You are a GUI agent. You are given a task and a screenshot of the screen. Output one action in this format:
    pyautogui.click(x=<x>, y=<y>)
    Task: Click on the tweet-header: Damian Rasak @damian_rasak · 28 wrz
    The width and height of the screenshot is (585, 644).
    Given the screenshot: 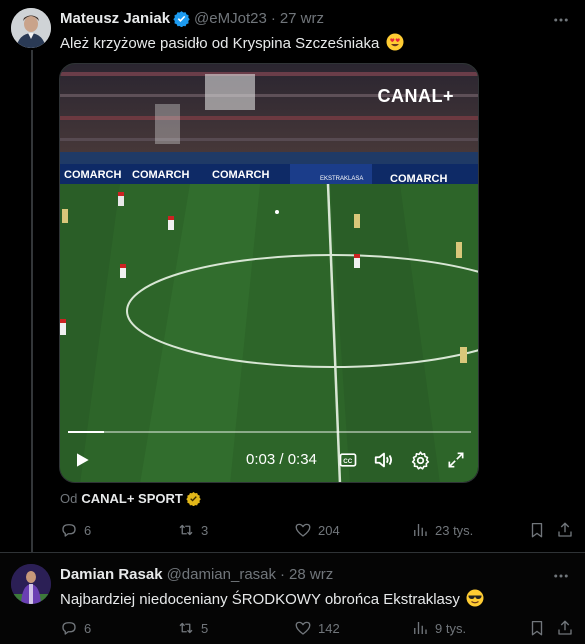 What is the action you would take?
    pyautogui.click(x=196, y=574)
    